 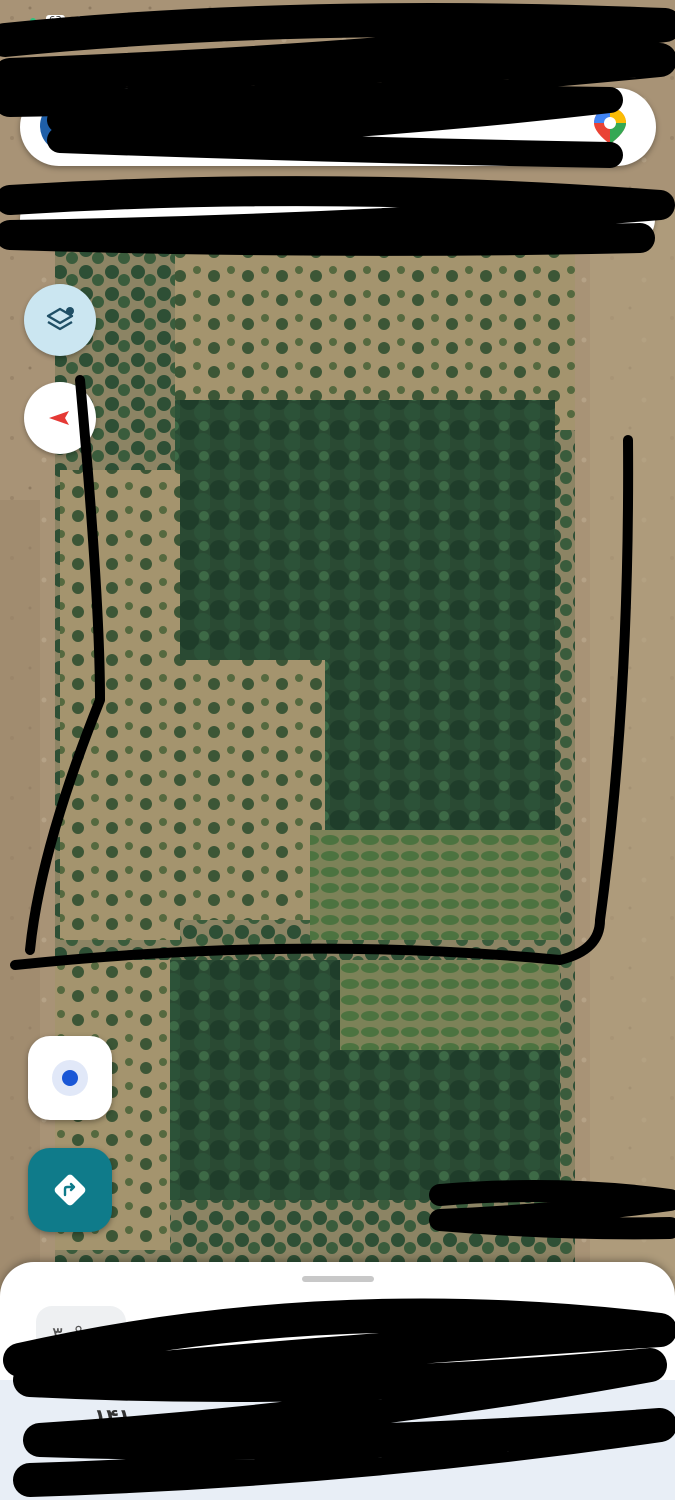 I want to click on weather-card, so click(x=81, y=1346).